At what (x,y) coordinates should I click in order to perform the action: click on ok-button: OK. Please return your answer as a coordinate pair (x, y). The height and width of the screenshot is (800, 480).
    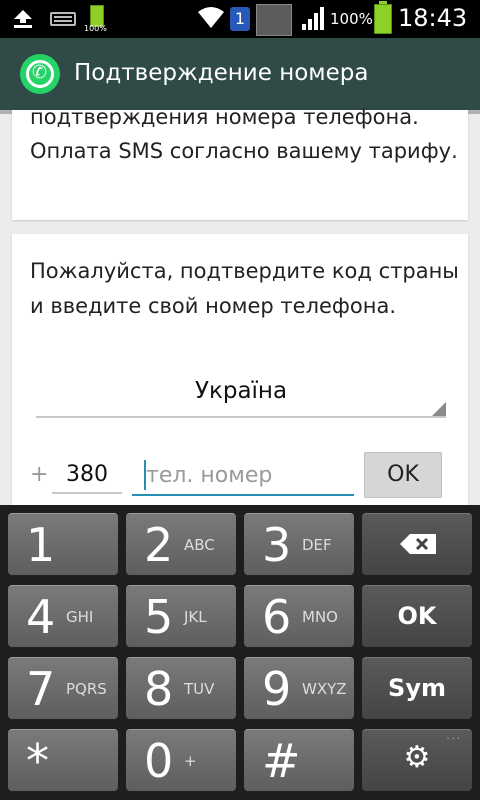
    Looking at the image, I should click on (403, 475).